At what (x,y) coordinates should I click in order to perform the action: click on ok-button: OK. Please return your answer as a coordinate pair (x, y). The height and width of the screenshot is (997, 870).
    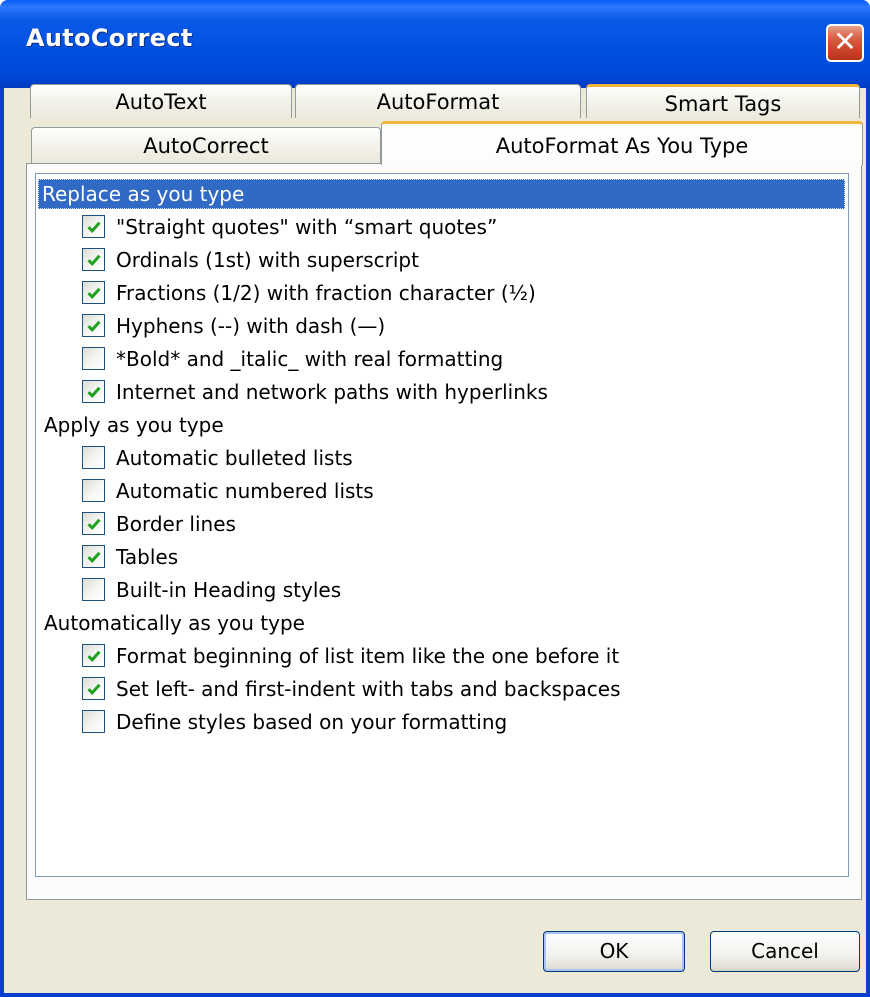
    Looking at the image, I should click on (614, 951).